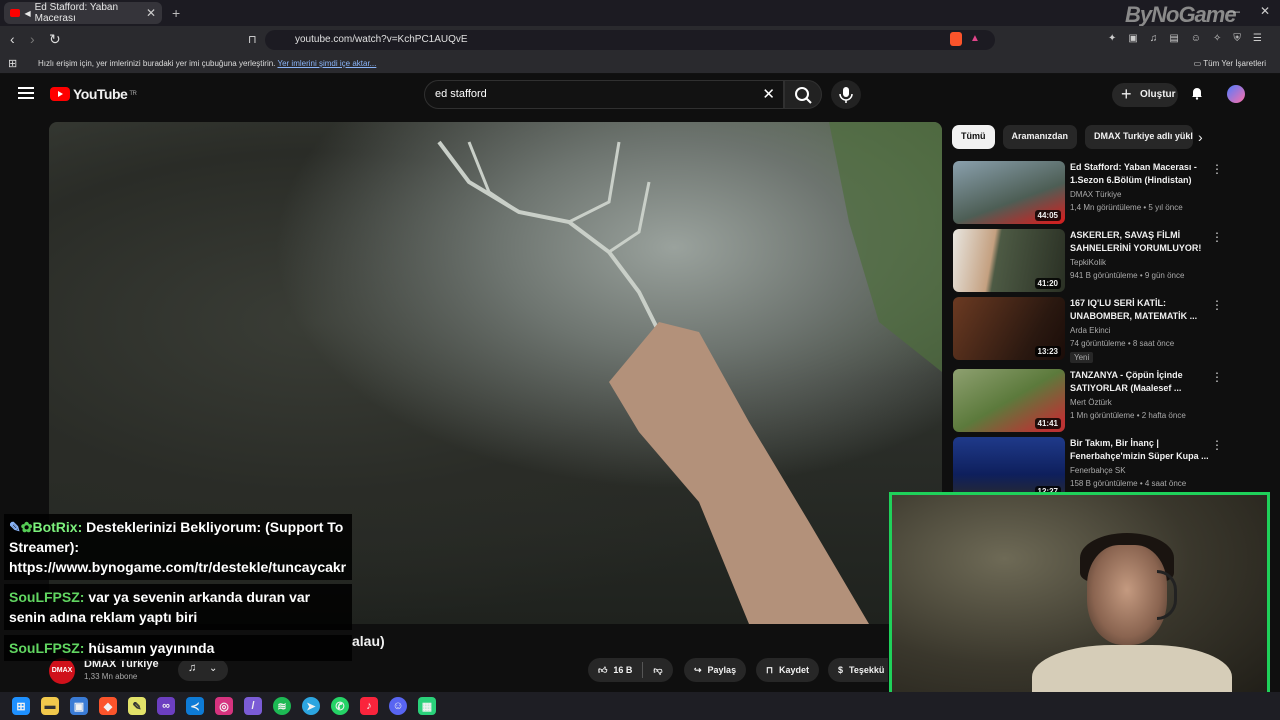  Describe the element at coordinates (137, 706) in the screenshot. I see `notes-icon: ✎` at that location.